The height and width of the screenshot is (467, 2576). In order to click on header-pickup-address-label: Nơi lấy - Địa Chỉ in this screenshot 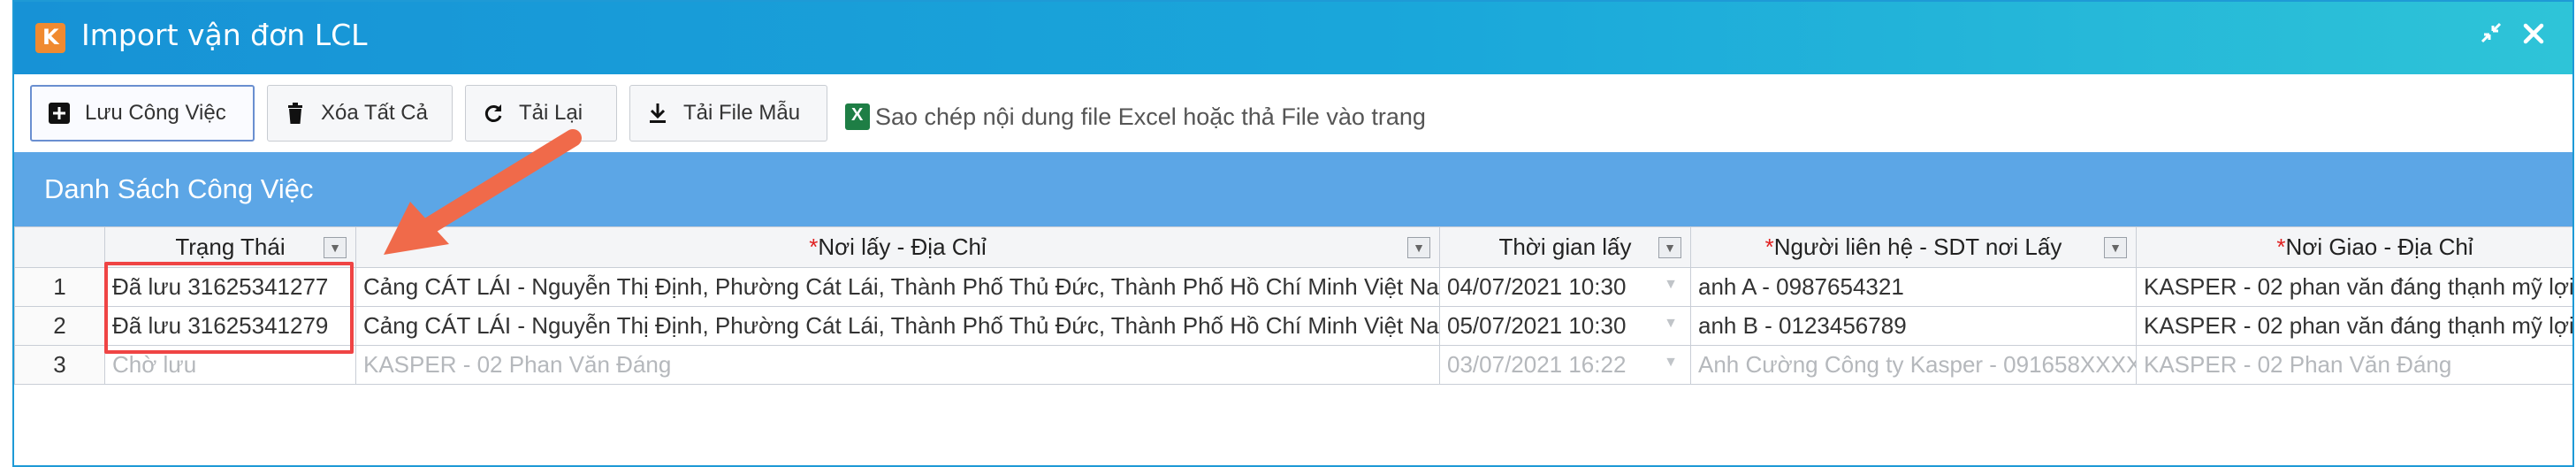, I will do `click(902, 247)`.